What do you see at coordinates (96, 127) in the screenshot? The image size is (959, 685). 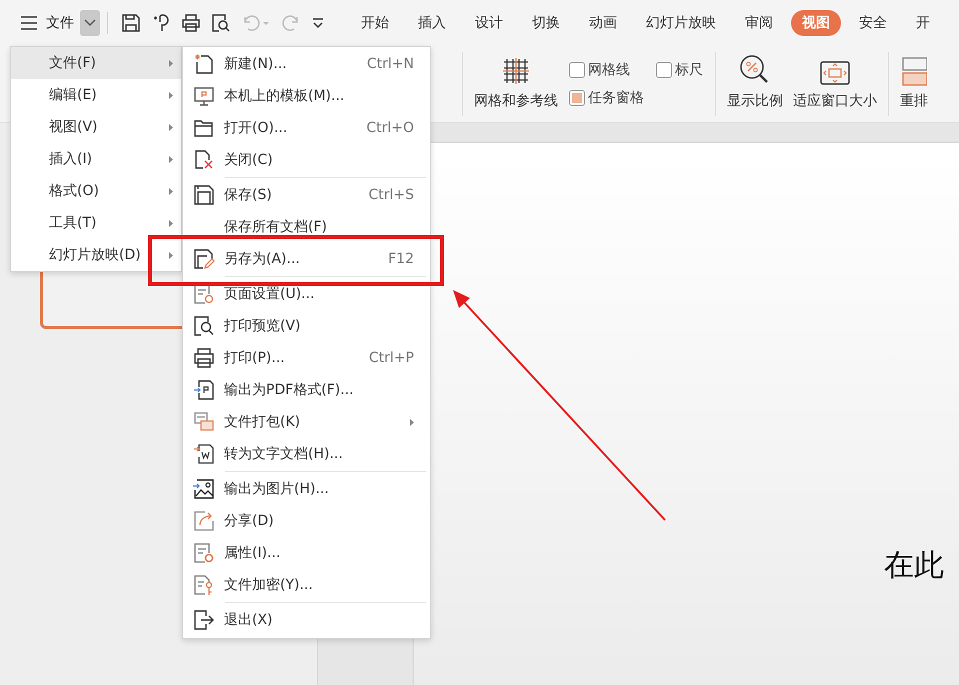 I see `menu-item: 视图(V)` at bounding box center [96, 127].